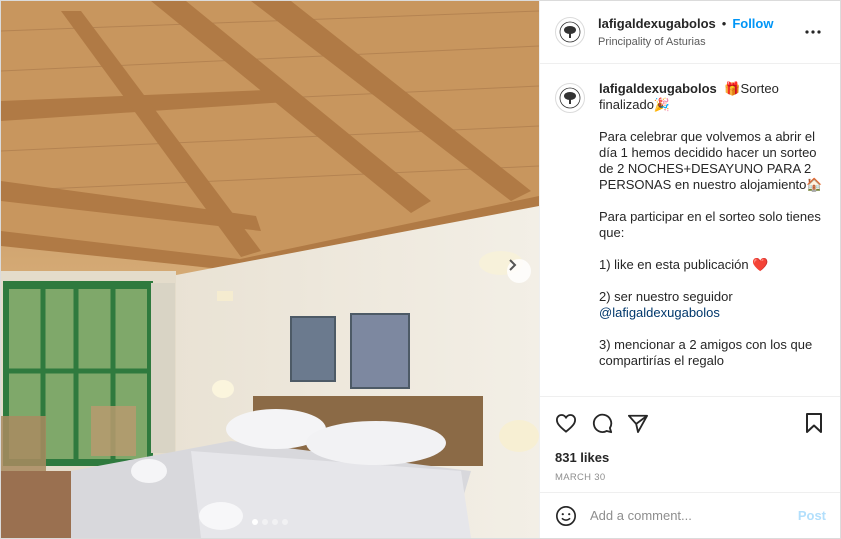 The image size is (841, 539). Describe the element at coordinates (752, 24) in the screenshot. I see `follow-button: Follow` at that location.